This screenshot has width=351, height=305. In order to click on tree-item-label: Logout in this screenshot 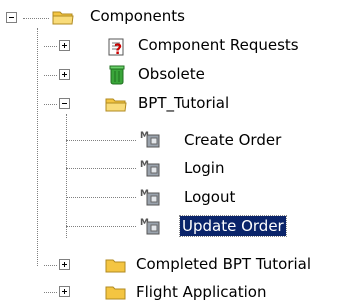, I will do `click(209, 197)`.